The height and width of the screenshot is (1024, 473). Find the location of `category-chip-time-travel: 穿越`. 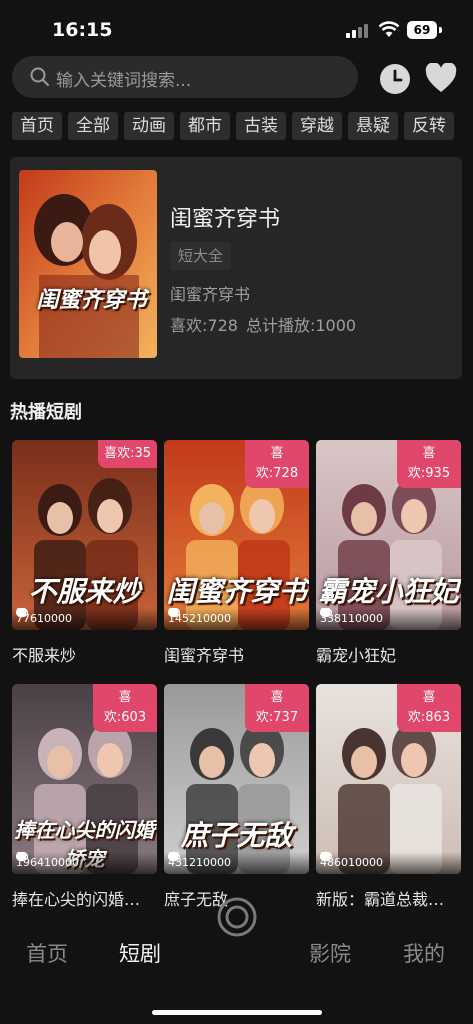

category-chip-time-travel: 穿越 is located at coordinates (317, 126).